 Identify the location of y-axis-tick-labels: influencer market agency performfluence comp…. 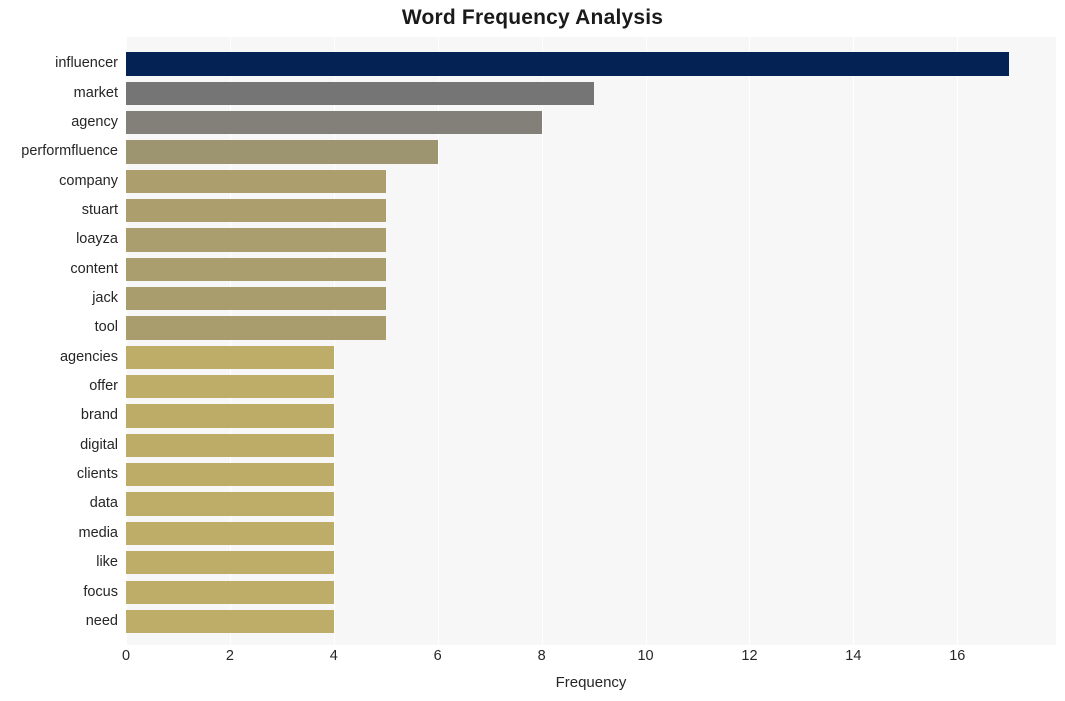
(59, 341).